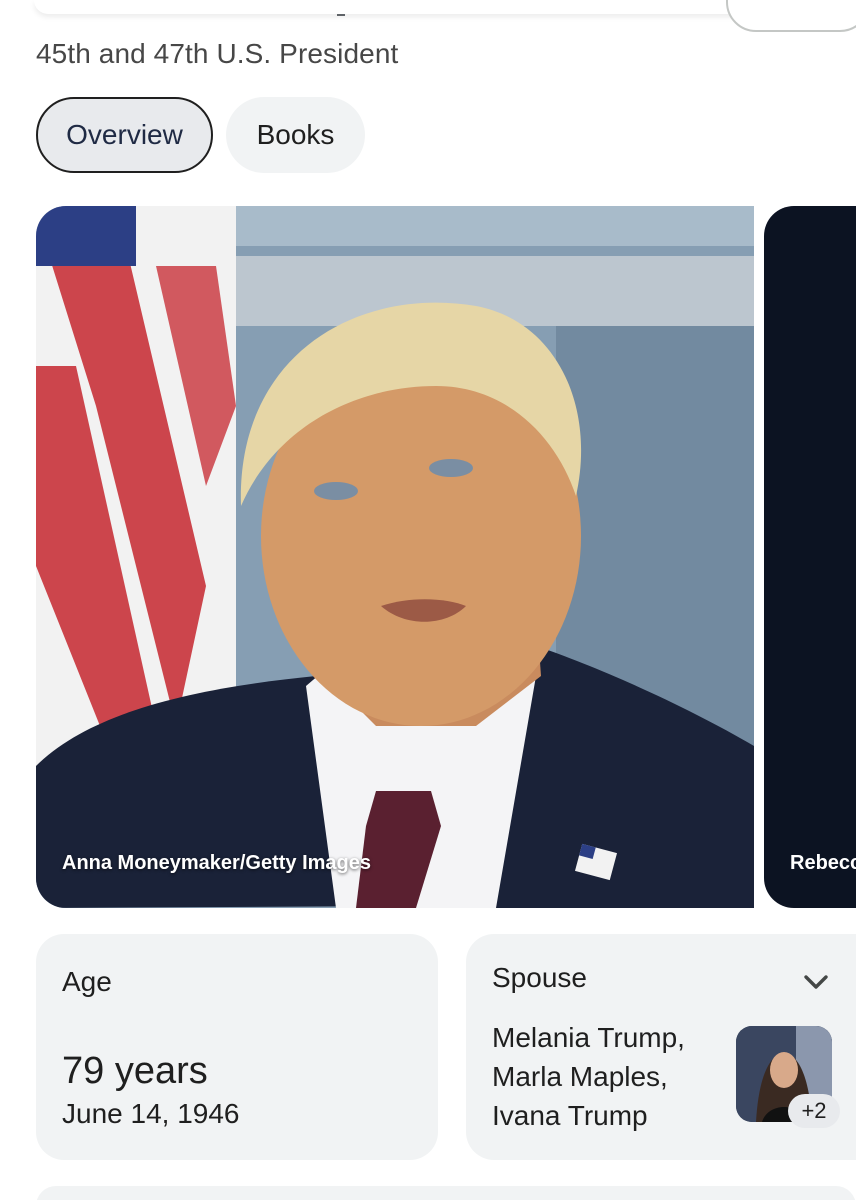  Describe the element at coordinates (810, 557) in the screenshot. I see `next-image: Rebecc` at that location.